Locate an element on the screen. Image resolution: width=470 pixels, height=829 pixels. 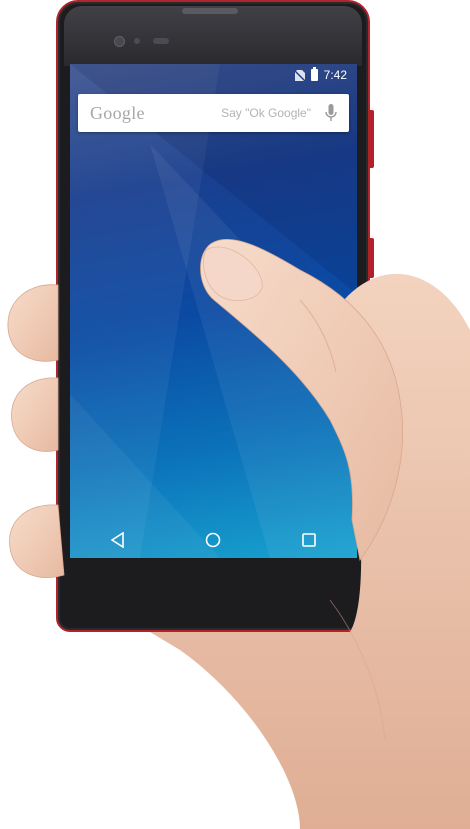
voice-search-hint: Say "Ok Google" is located at coordinates (266, 113).